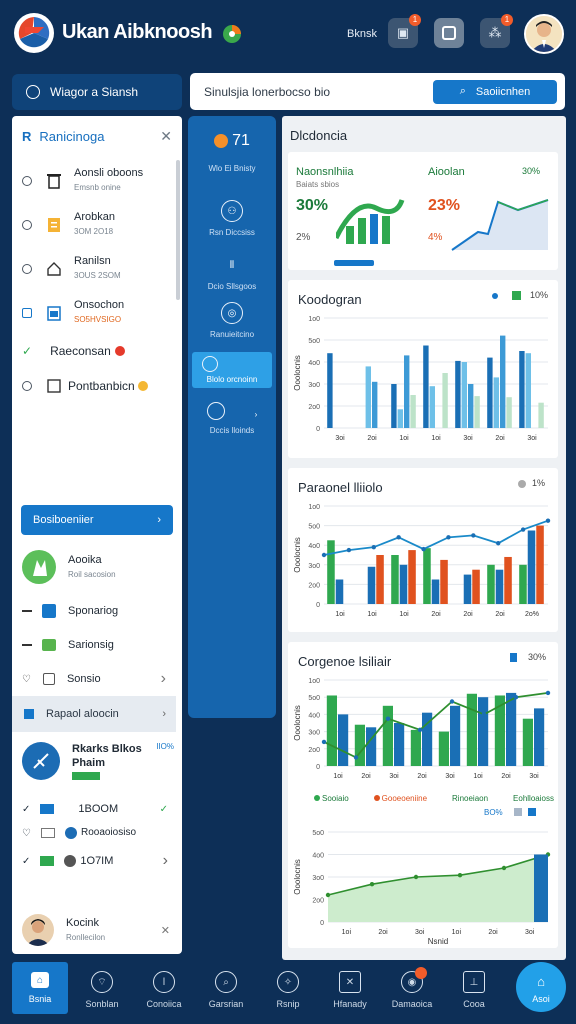  I want to click on primary-action-label: Bosiboeniier, so click(63, 520).